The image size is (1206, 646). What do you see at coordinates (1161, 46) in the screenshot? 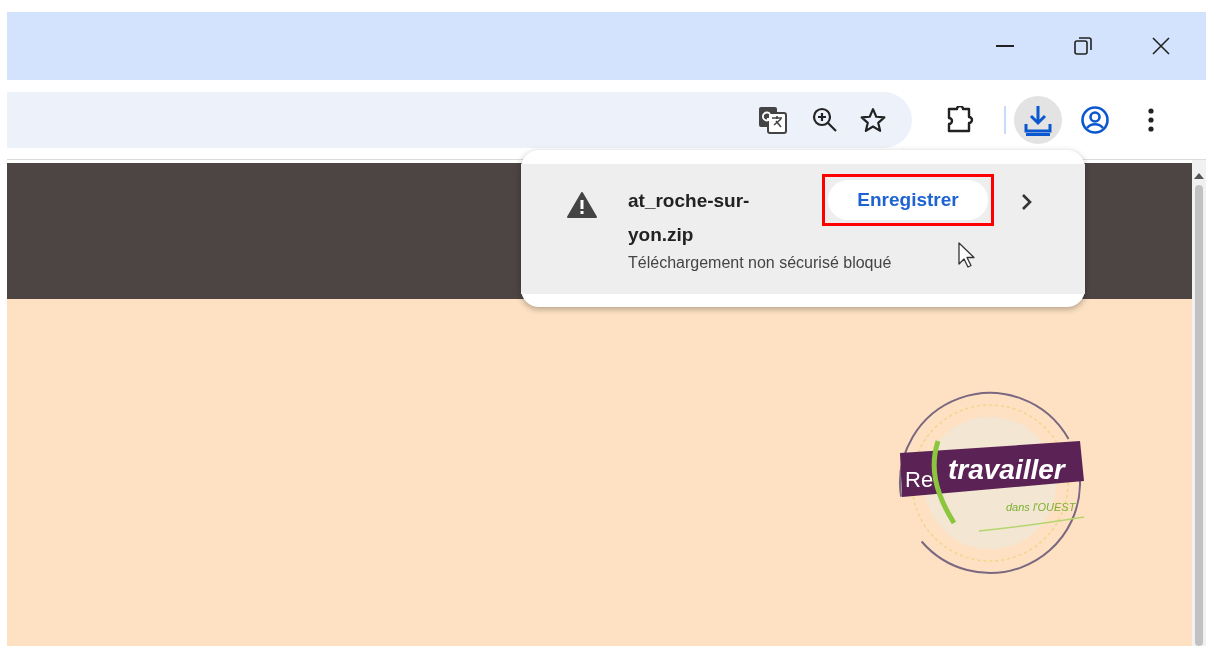
I see `close-icon` at bounding box center [1161, 46].